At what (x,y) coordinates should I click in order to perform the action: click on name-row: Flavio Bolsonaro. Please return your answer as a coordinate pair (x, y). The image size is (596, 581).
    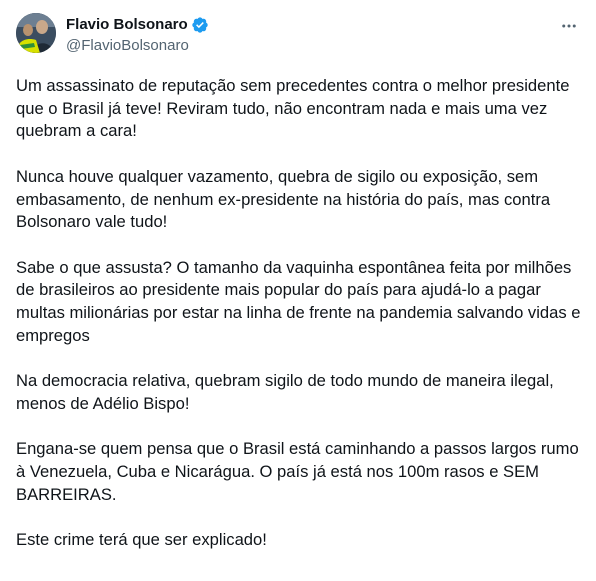
    Looking at the image, I should click on (137, 25).